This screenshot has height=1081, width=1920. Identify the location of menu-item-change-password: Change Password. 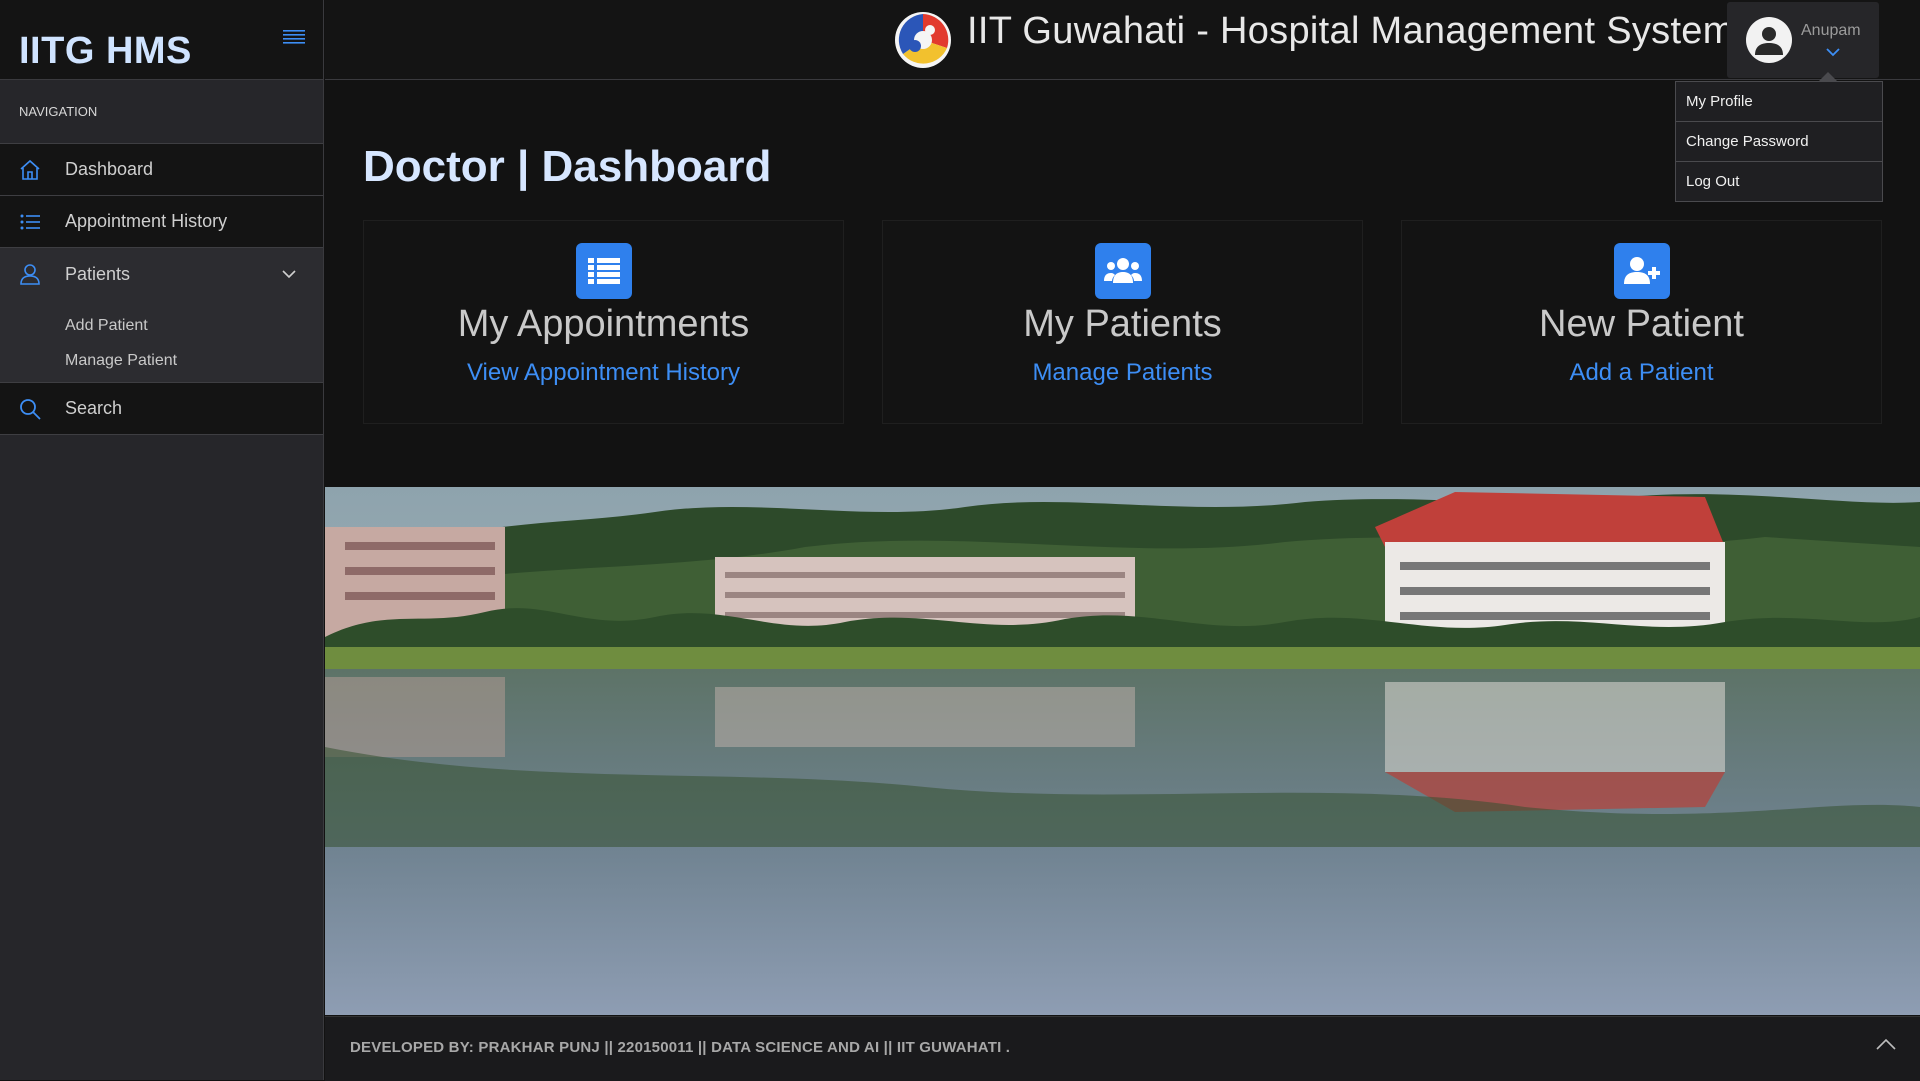
(1779, 142).